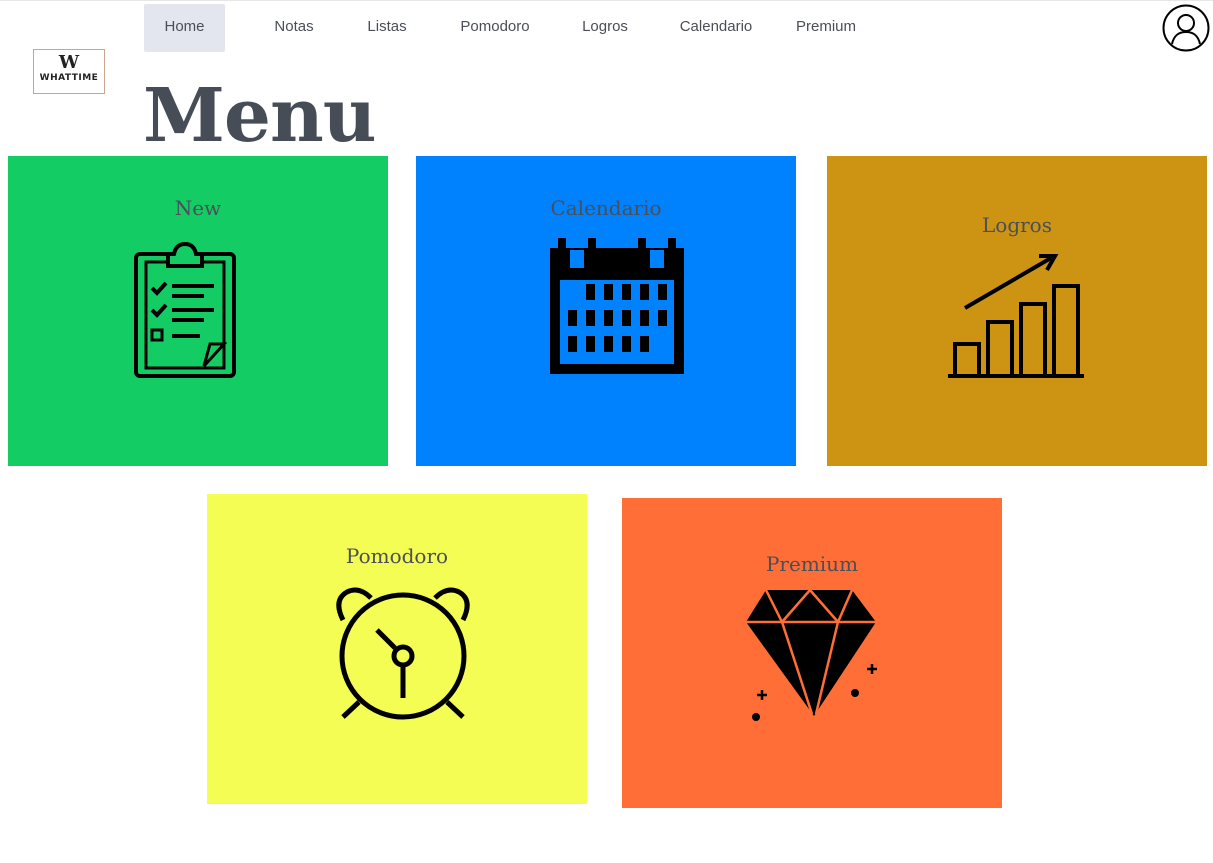 This screenshot has height=863, width=1213. What do you see at coordinates (605, 28) in the screenshot?
I see `nav-logros: Logros` at bounding box center [605, 28].